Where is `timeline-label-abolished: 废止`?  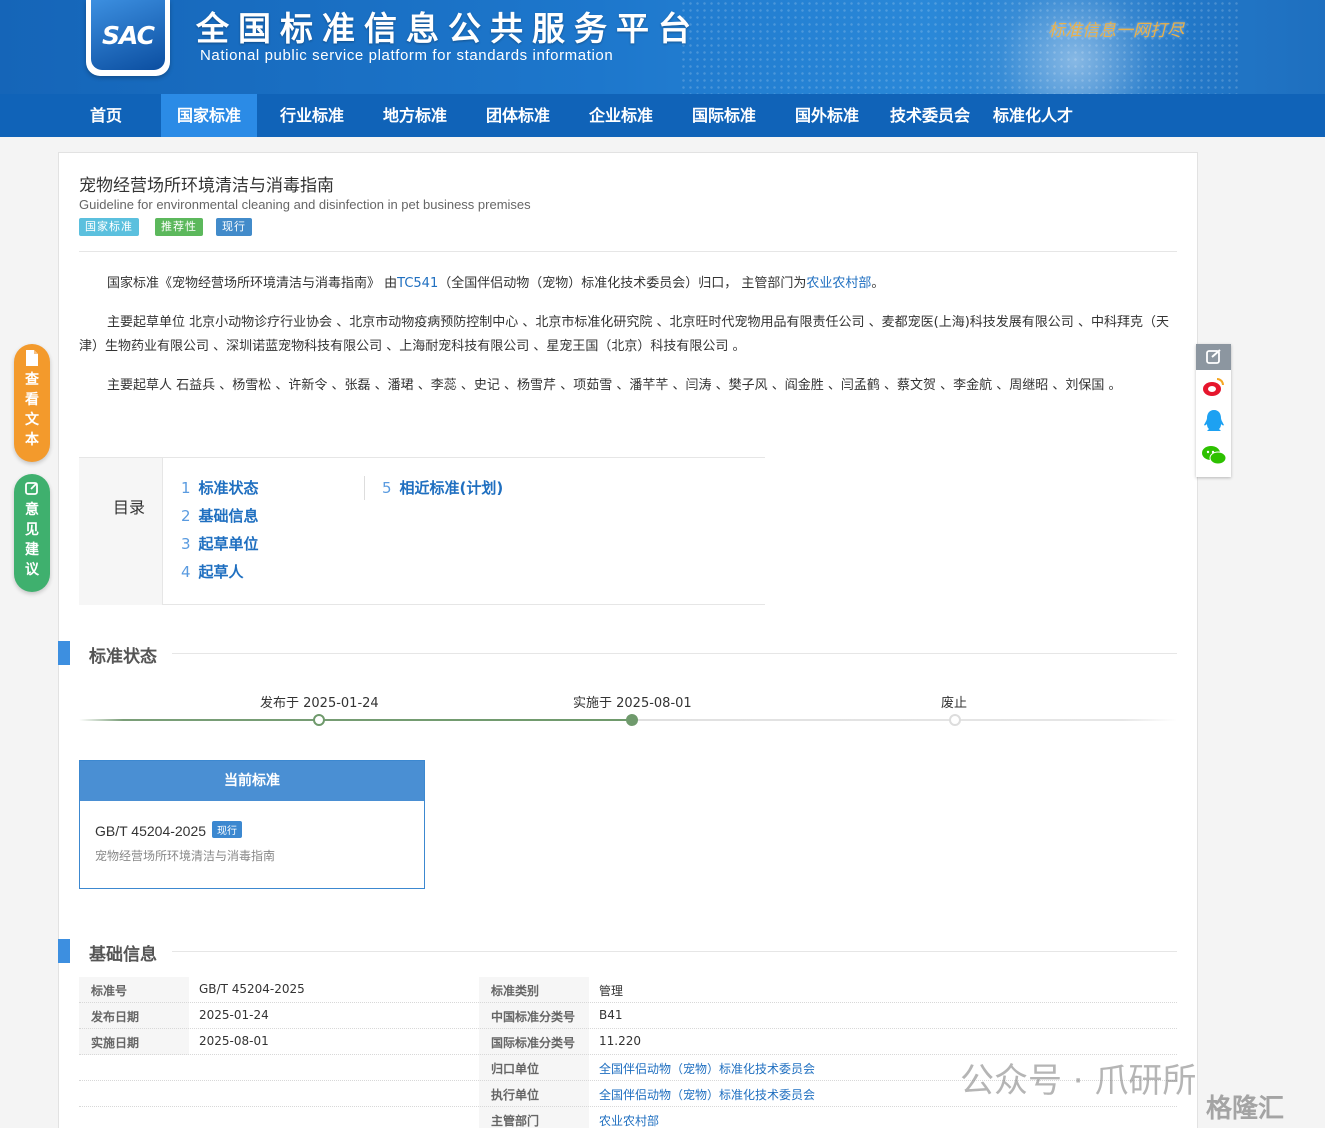
timeline-label-abolished: 废止 is located at coordinates (954, 703).